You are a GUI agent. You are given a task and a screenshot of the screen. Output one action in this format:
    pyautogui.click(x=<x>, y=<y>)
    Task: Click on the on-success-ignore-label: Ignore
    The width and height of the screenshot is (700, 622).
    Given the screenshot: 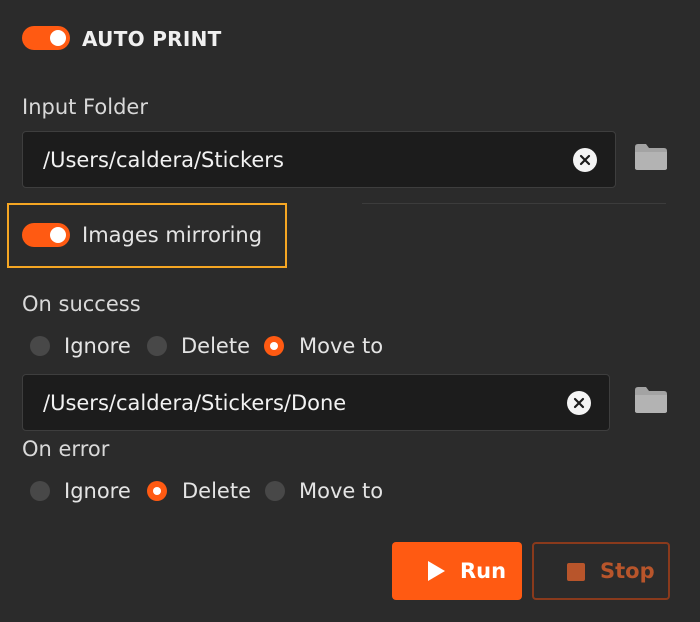 What is the action you would take?
    pyautogui.click(x=97, y=346)
    